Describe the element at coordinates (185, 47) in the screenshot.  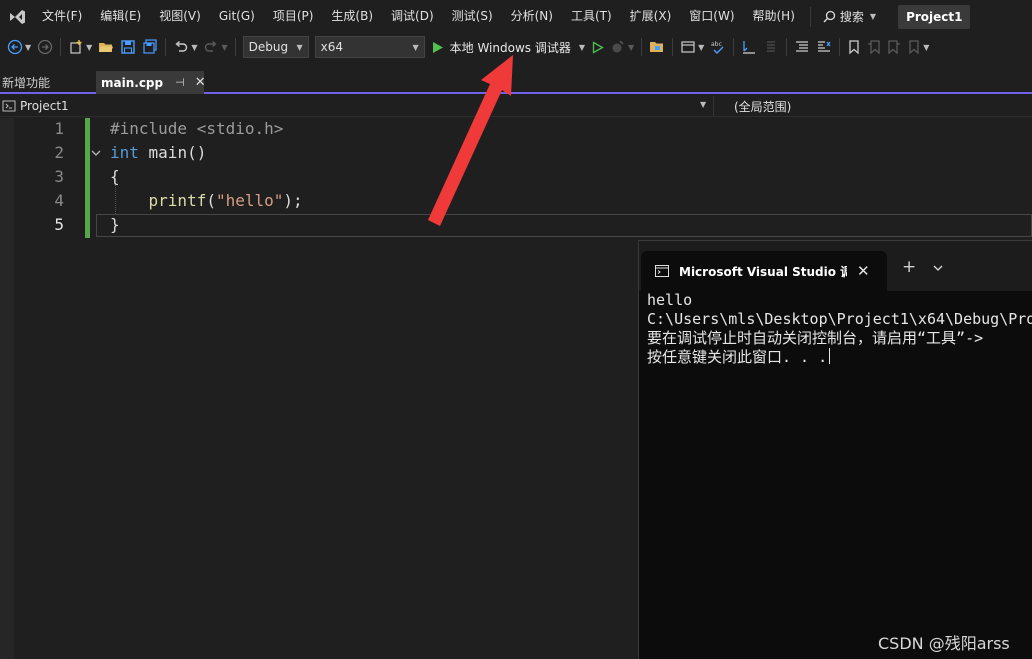
I see `undo-button: ▼` at that location.